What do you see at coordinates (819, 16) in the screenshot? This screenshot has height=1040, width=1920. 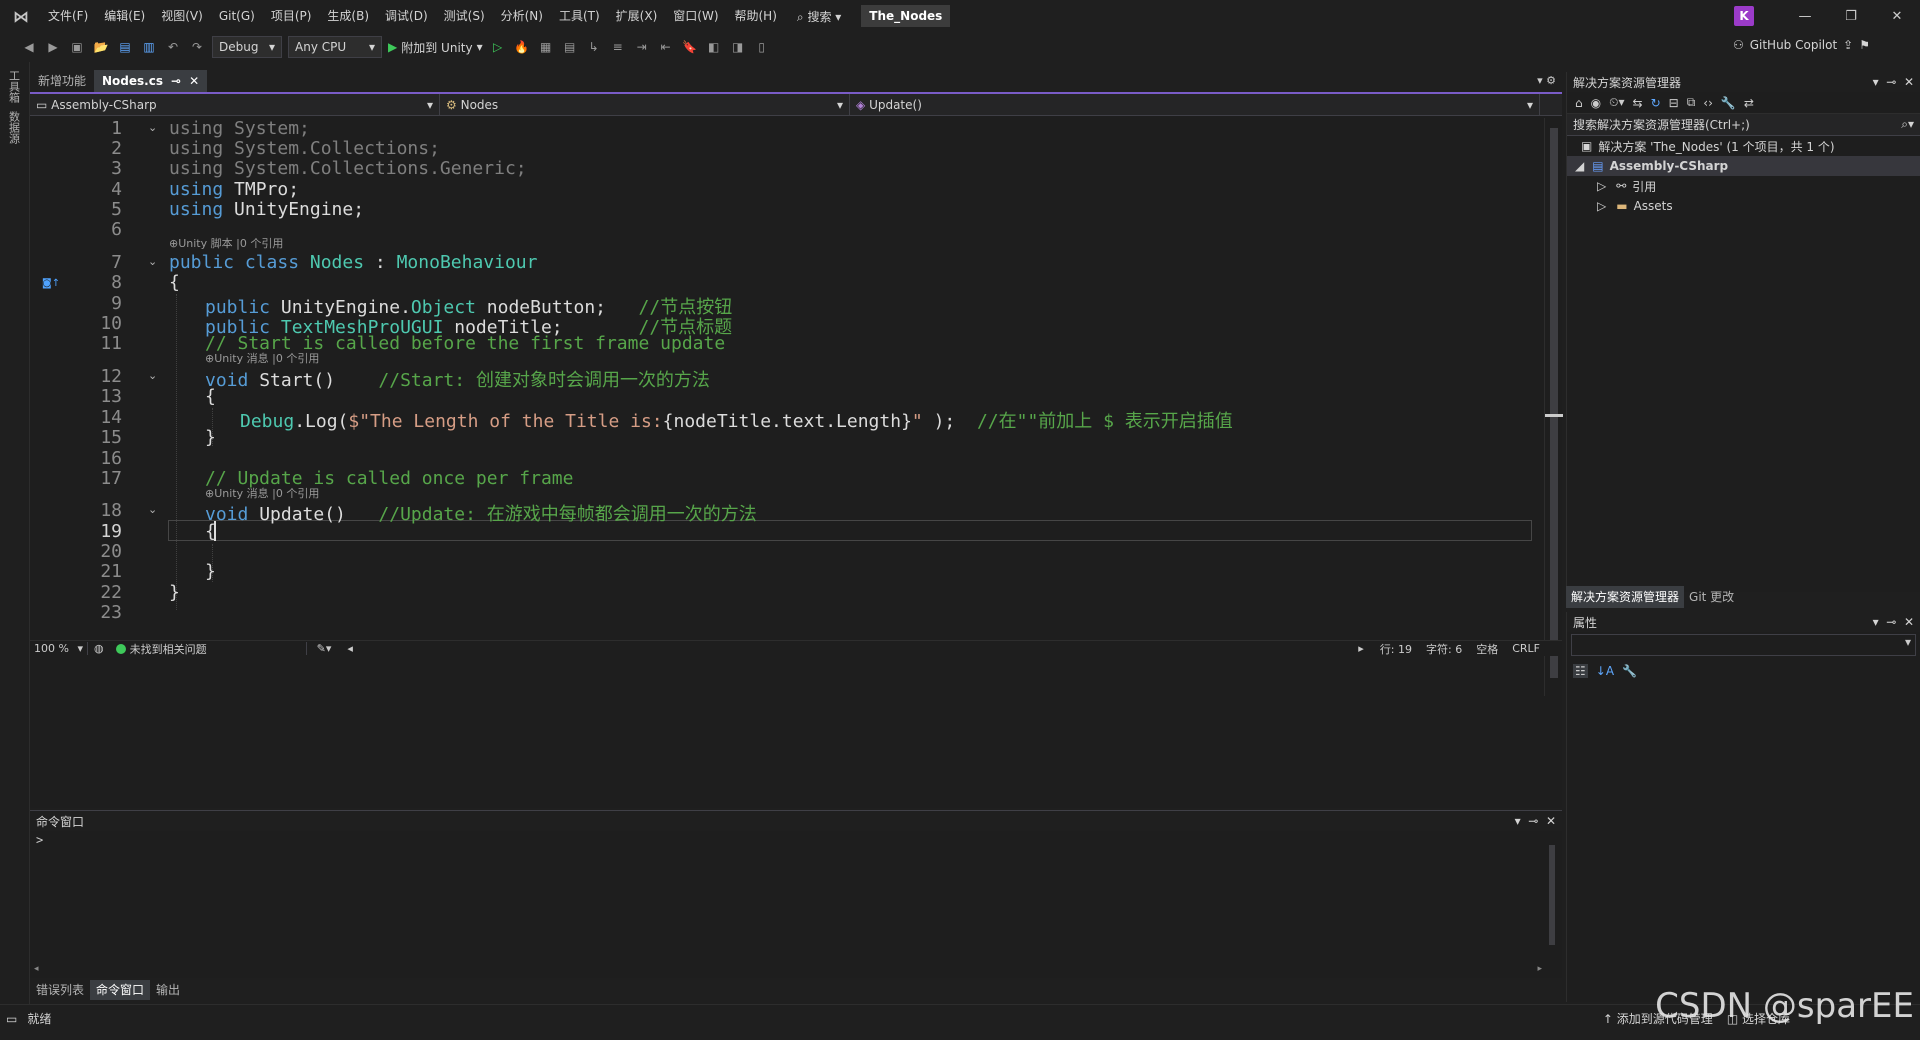 I see `search-menu: ⌕ 搜索 ▾` at bounding box center [819, 16].